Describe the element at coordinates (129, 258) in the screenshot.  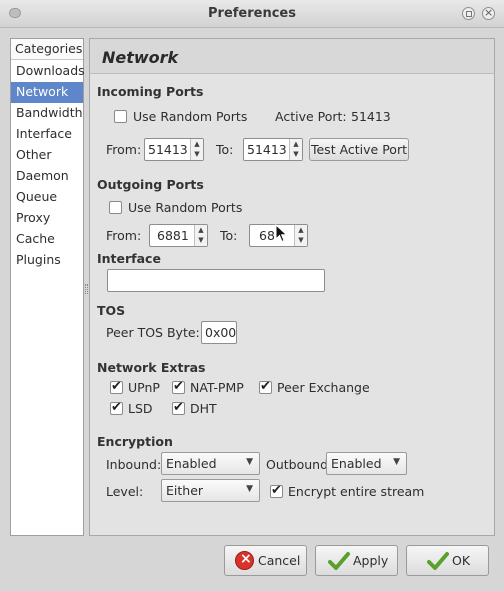
I see `interface-title: Interface` at that location.